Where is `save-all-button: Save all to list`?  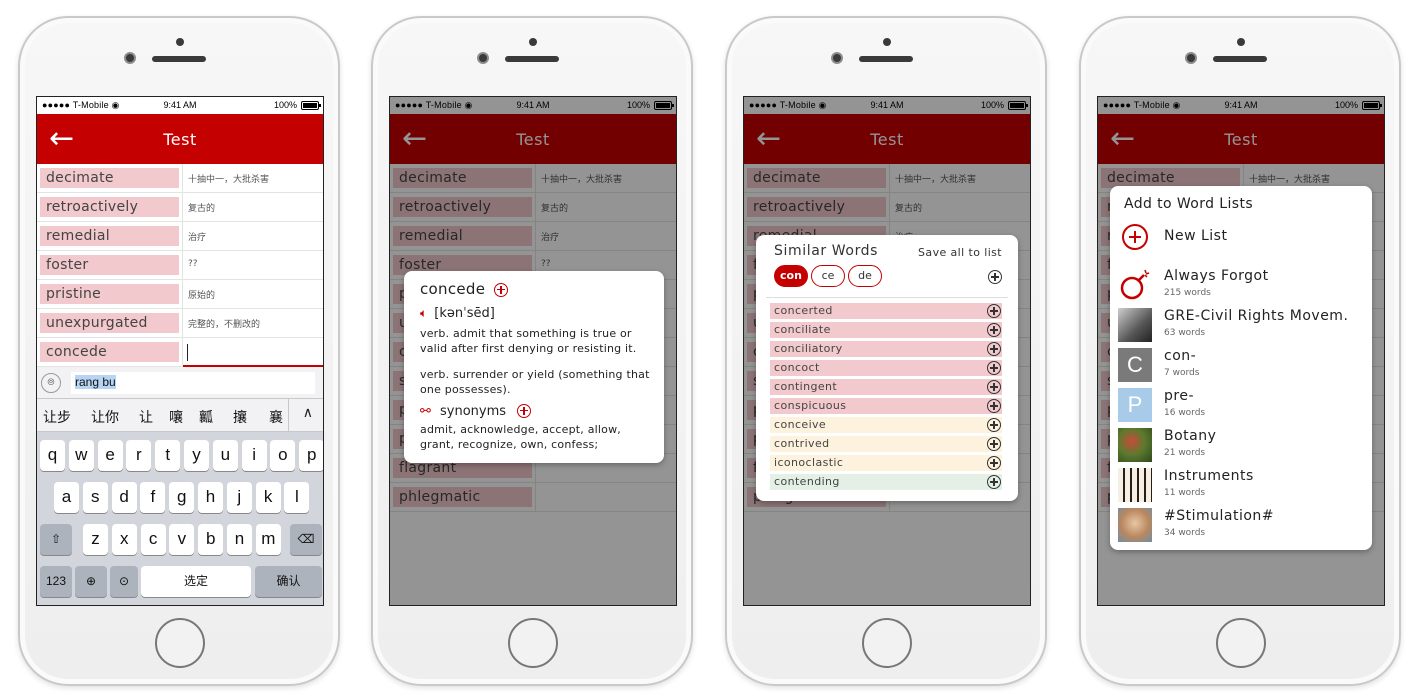
save-all-button: Save all to list is located at coordinates (960, 252).